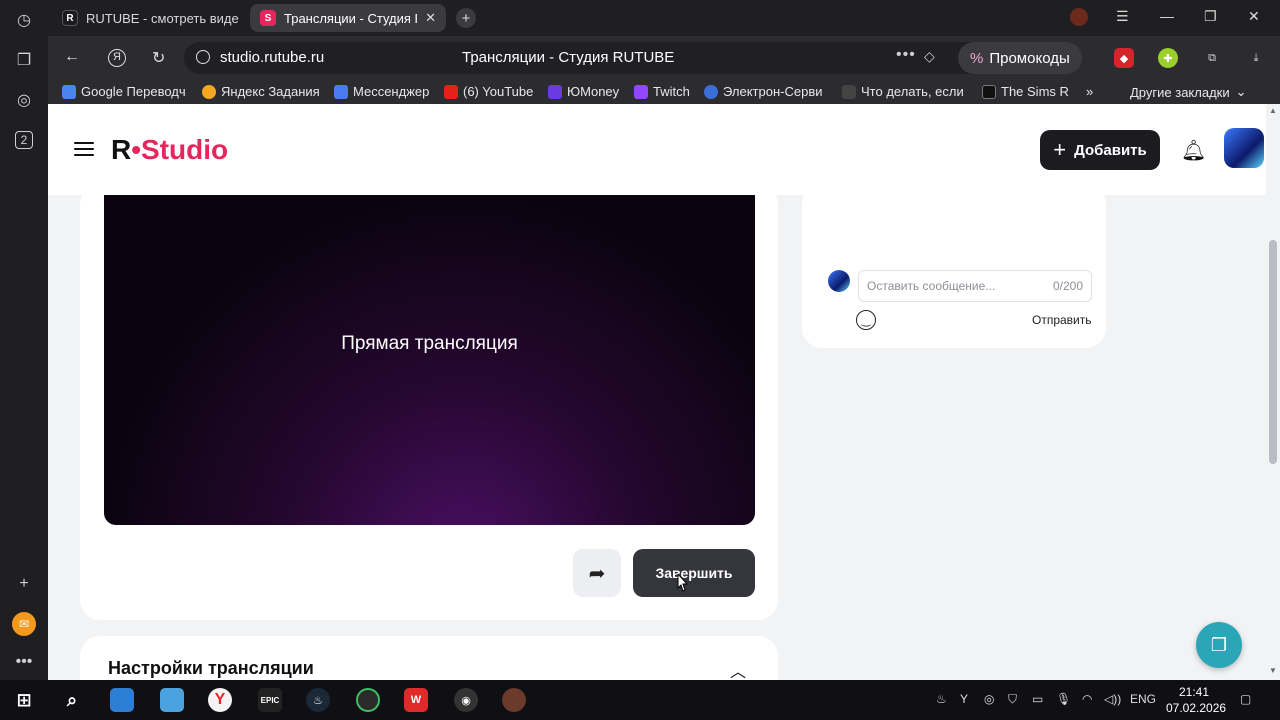 The image size is (1280, 720). I want to click on obs-icon: ◉, so click(466, 700).